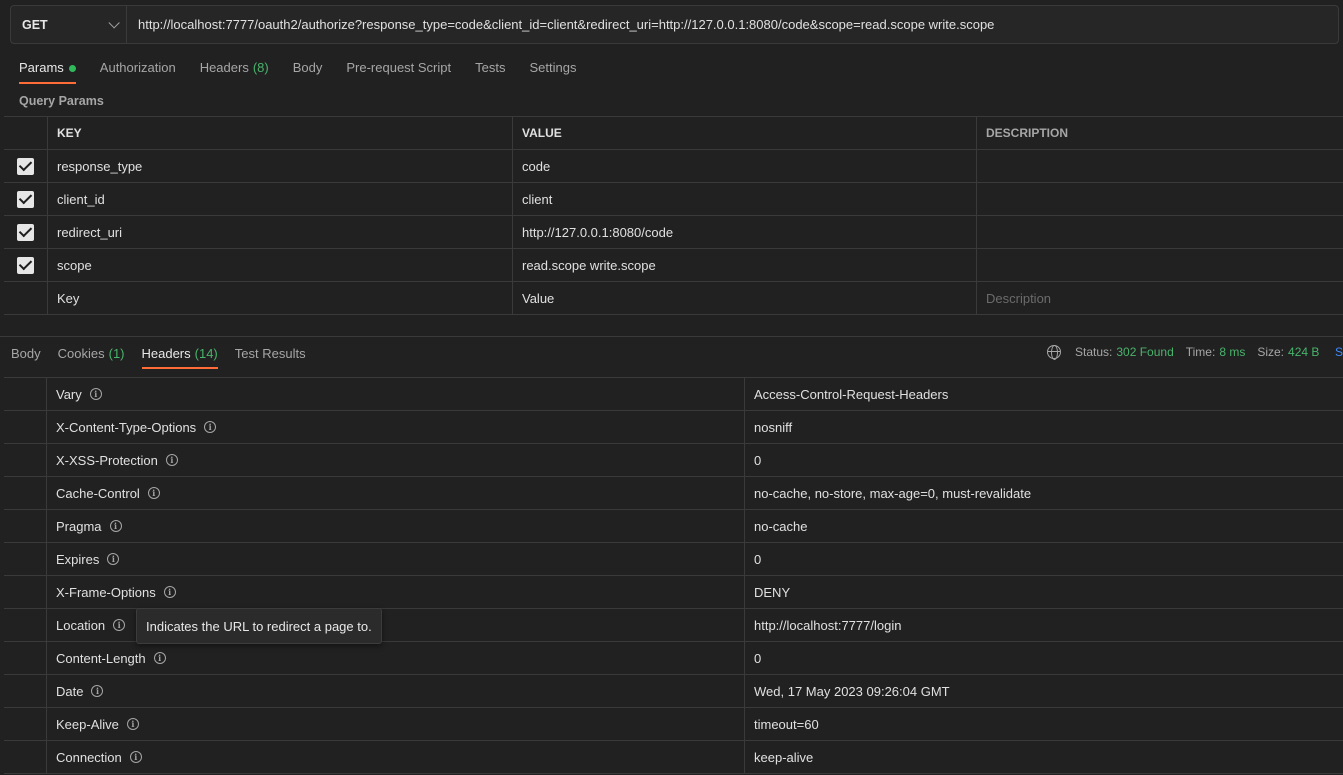 This screenshot has height=775, width=1343. I want to click on table-row: Connection i keep-alive, so click(673, 757).